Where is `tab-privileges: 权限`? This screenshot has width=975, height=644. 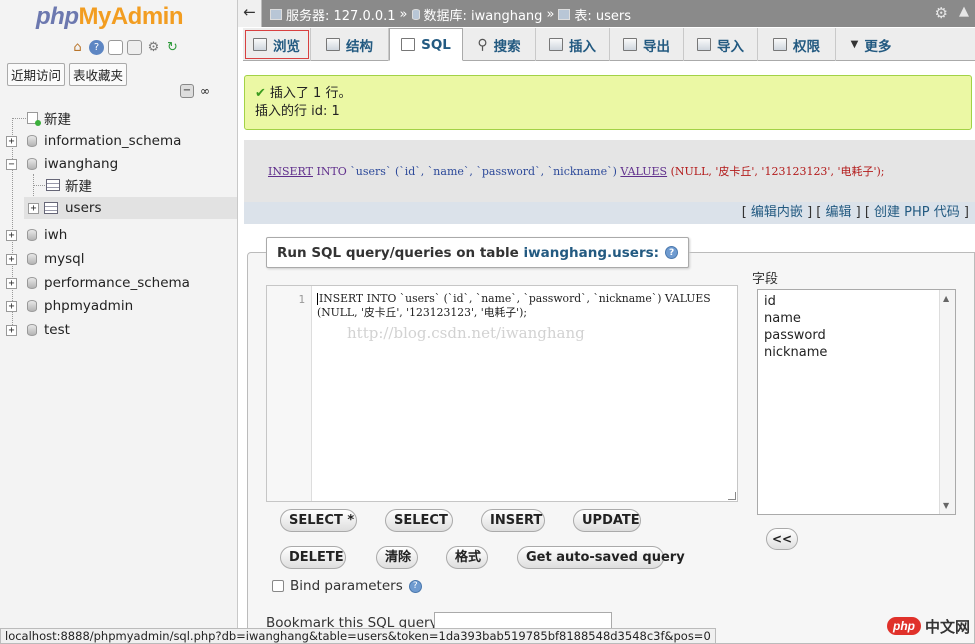
tab-privileges: 权限 is located at coordinates (797, 44).